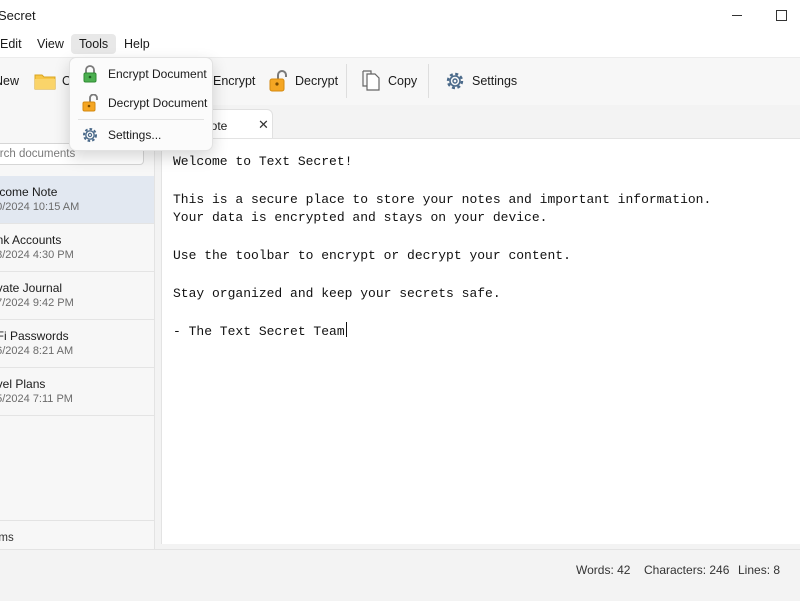  Describe the element at coordinates (90, 74) in the screenshot. I see `lock-closed-icon` at that location.